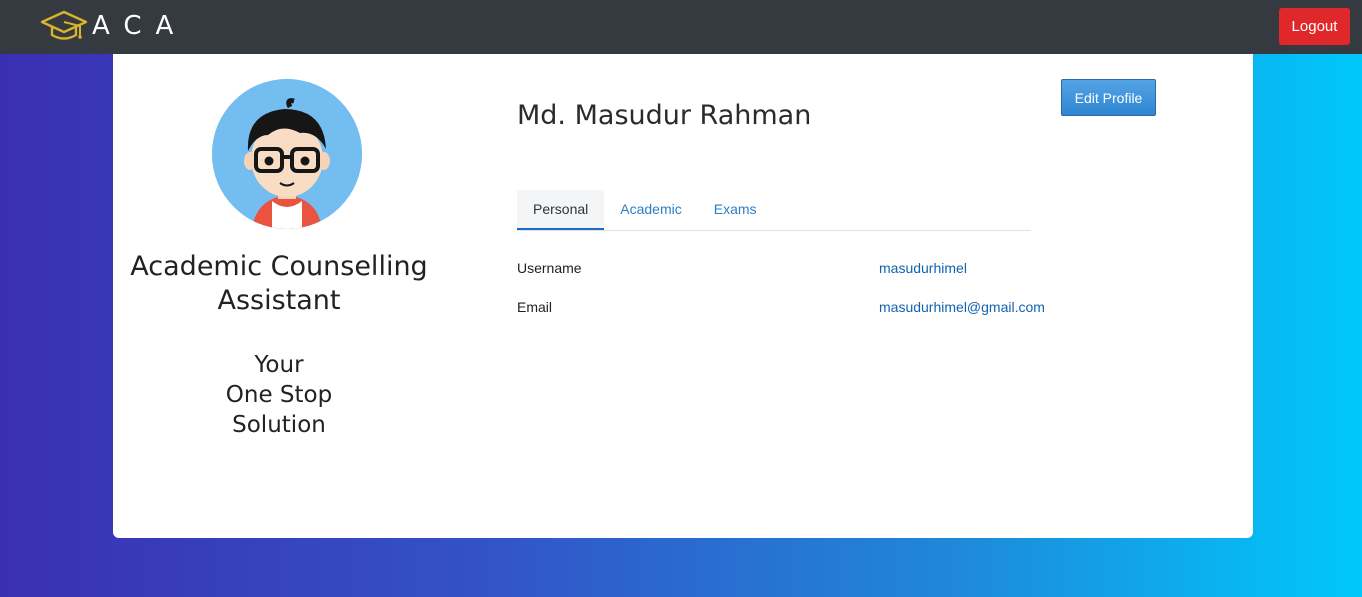 The width and height of the screenshot is (1362, 597). I want to click on profile-name: Md. Masudur Rahman, so click(664, 115).